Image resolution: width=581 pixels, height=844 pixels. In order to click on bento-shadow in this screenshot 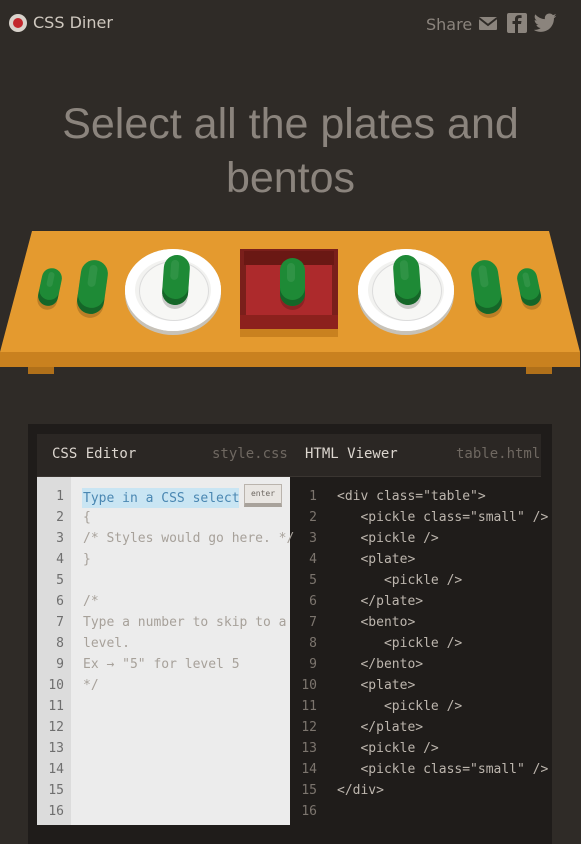, I will do `click(289, 333)`.